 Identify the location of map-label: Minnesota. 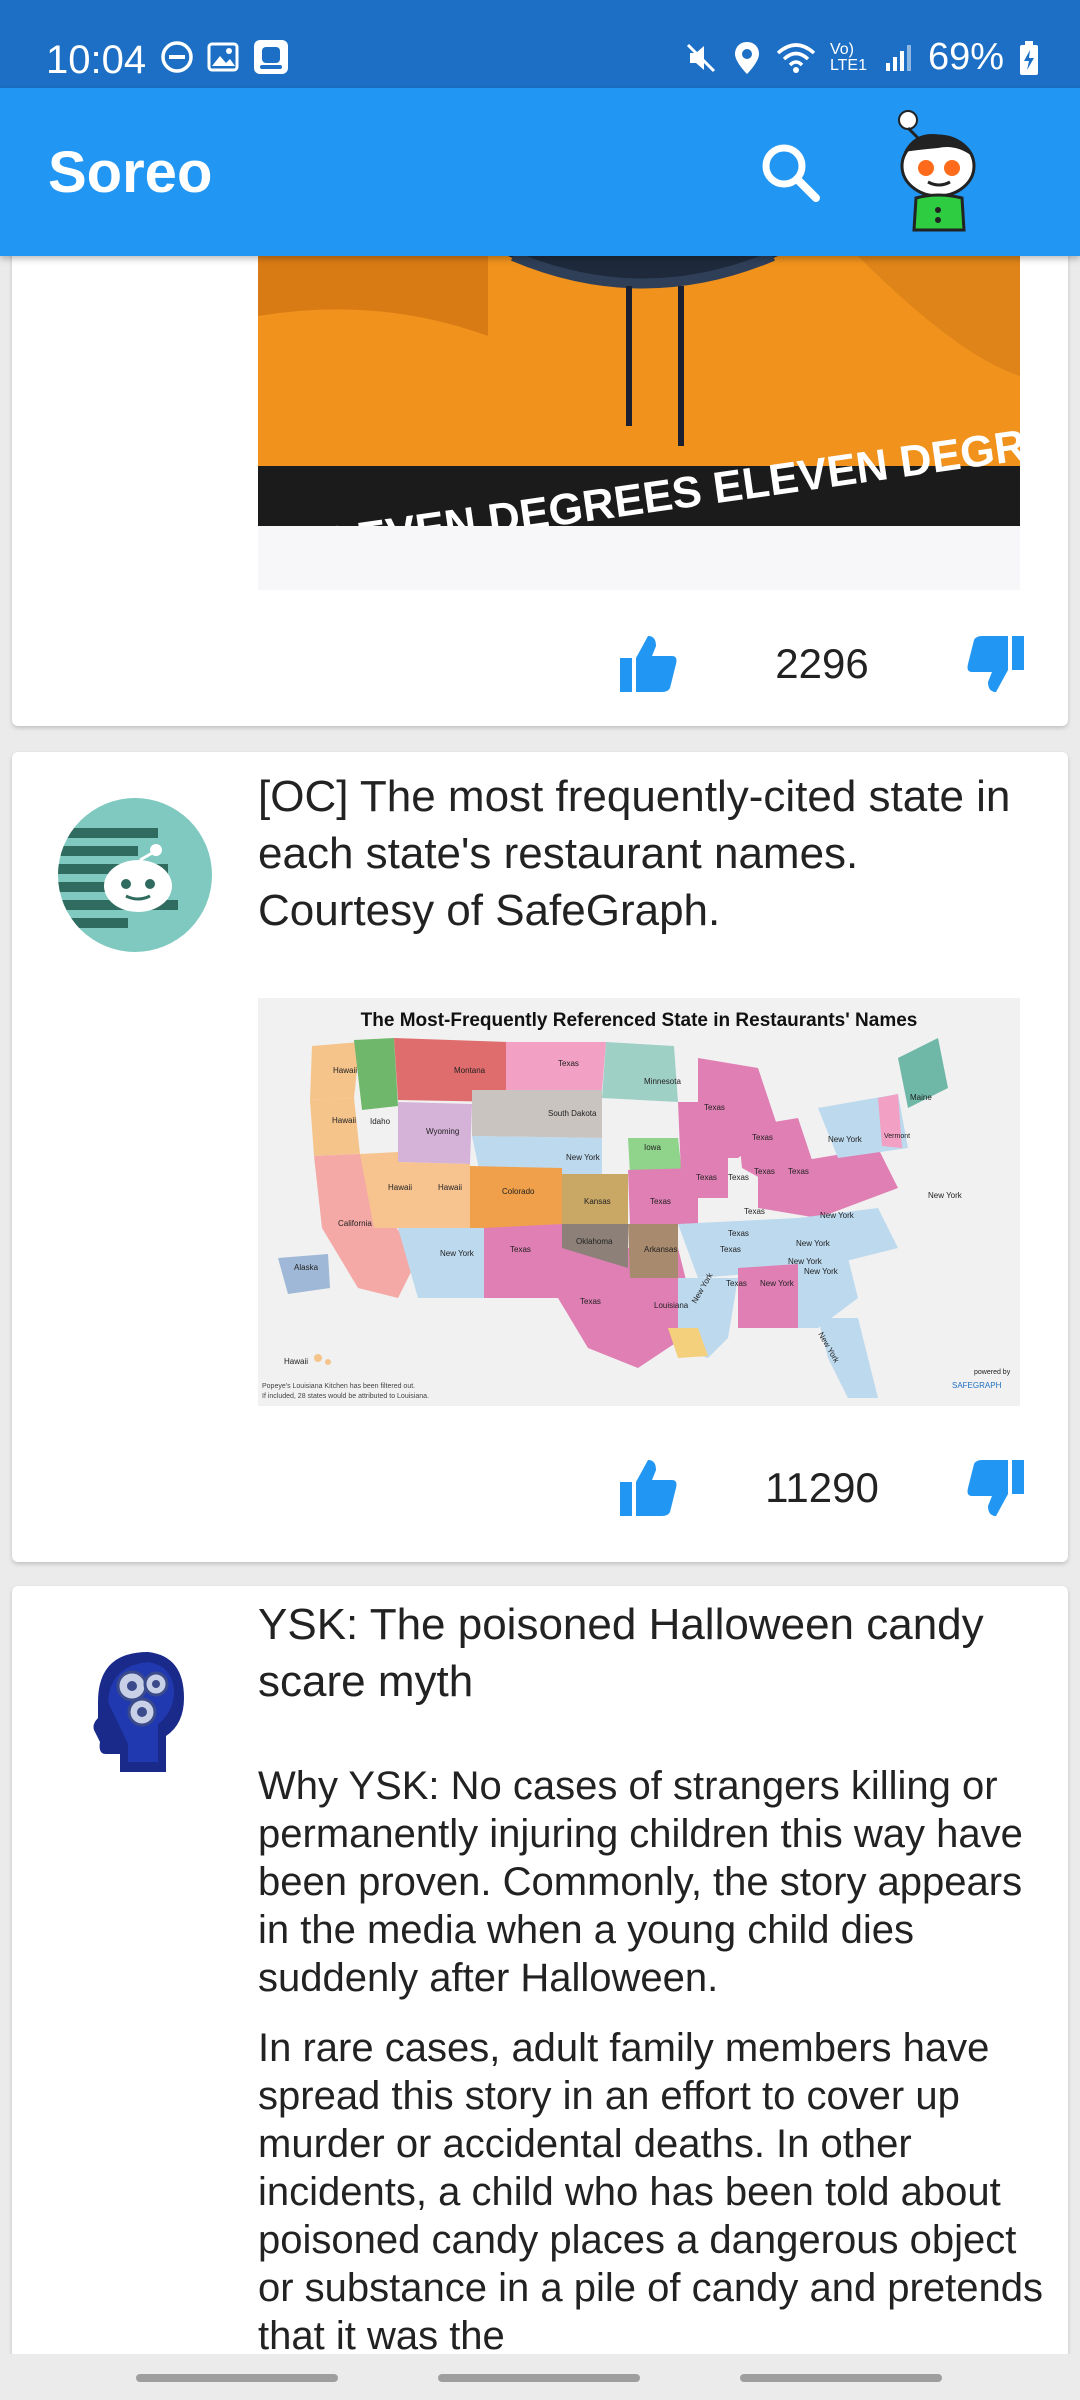
(662, 1081).